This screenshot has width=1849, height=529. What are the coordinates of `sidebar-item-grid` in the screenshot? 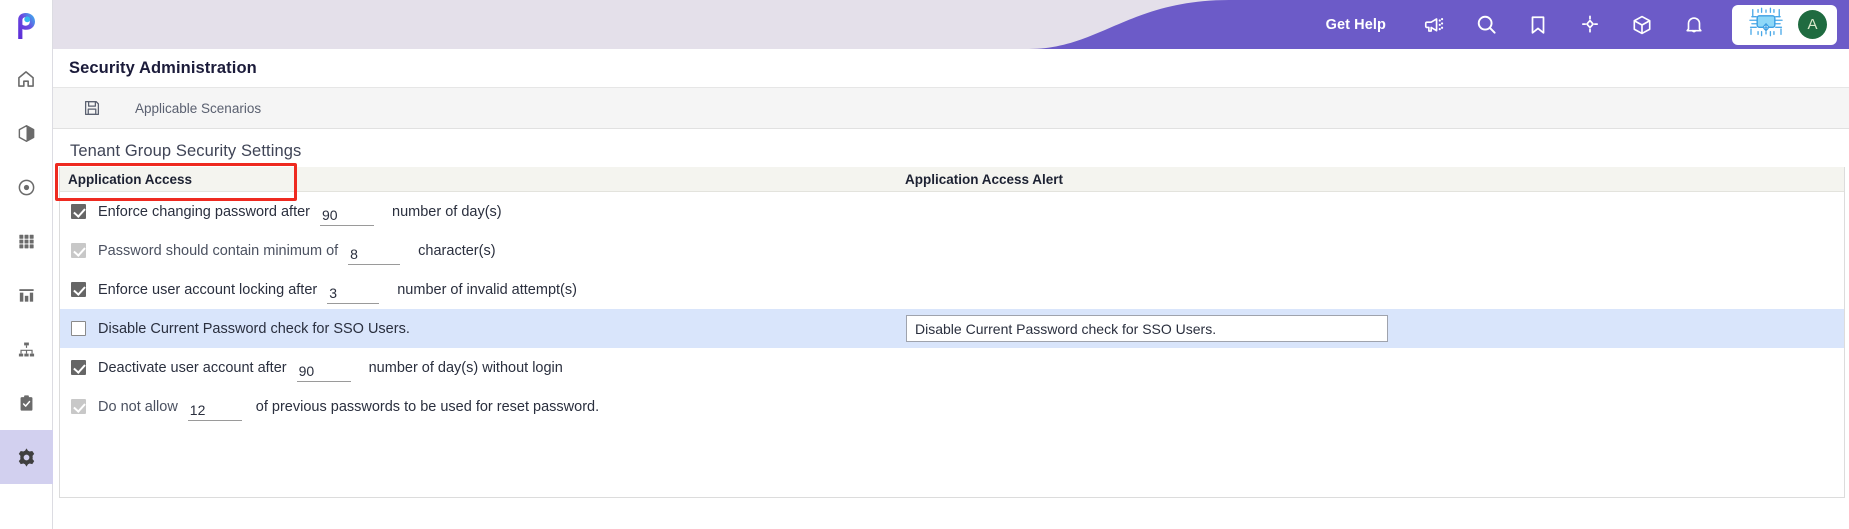 It's located at (26, 241).